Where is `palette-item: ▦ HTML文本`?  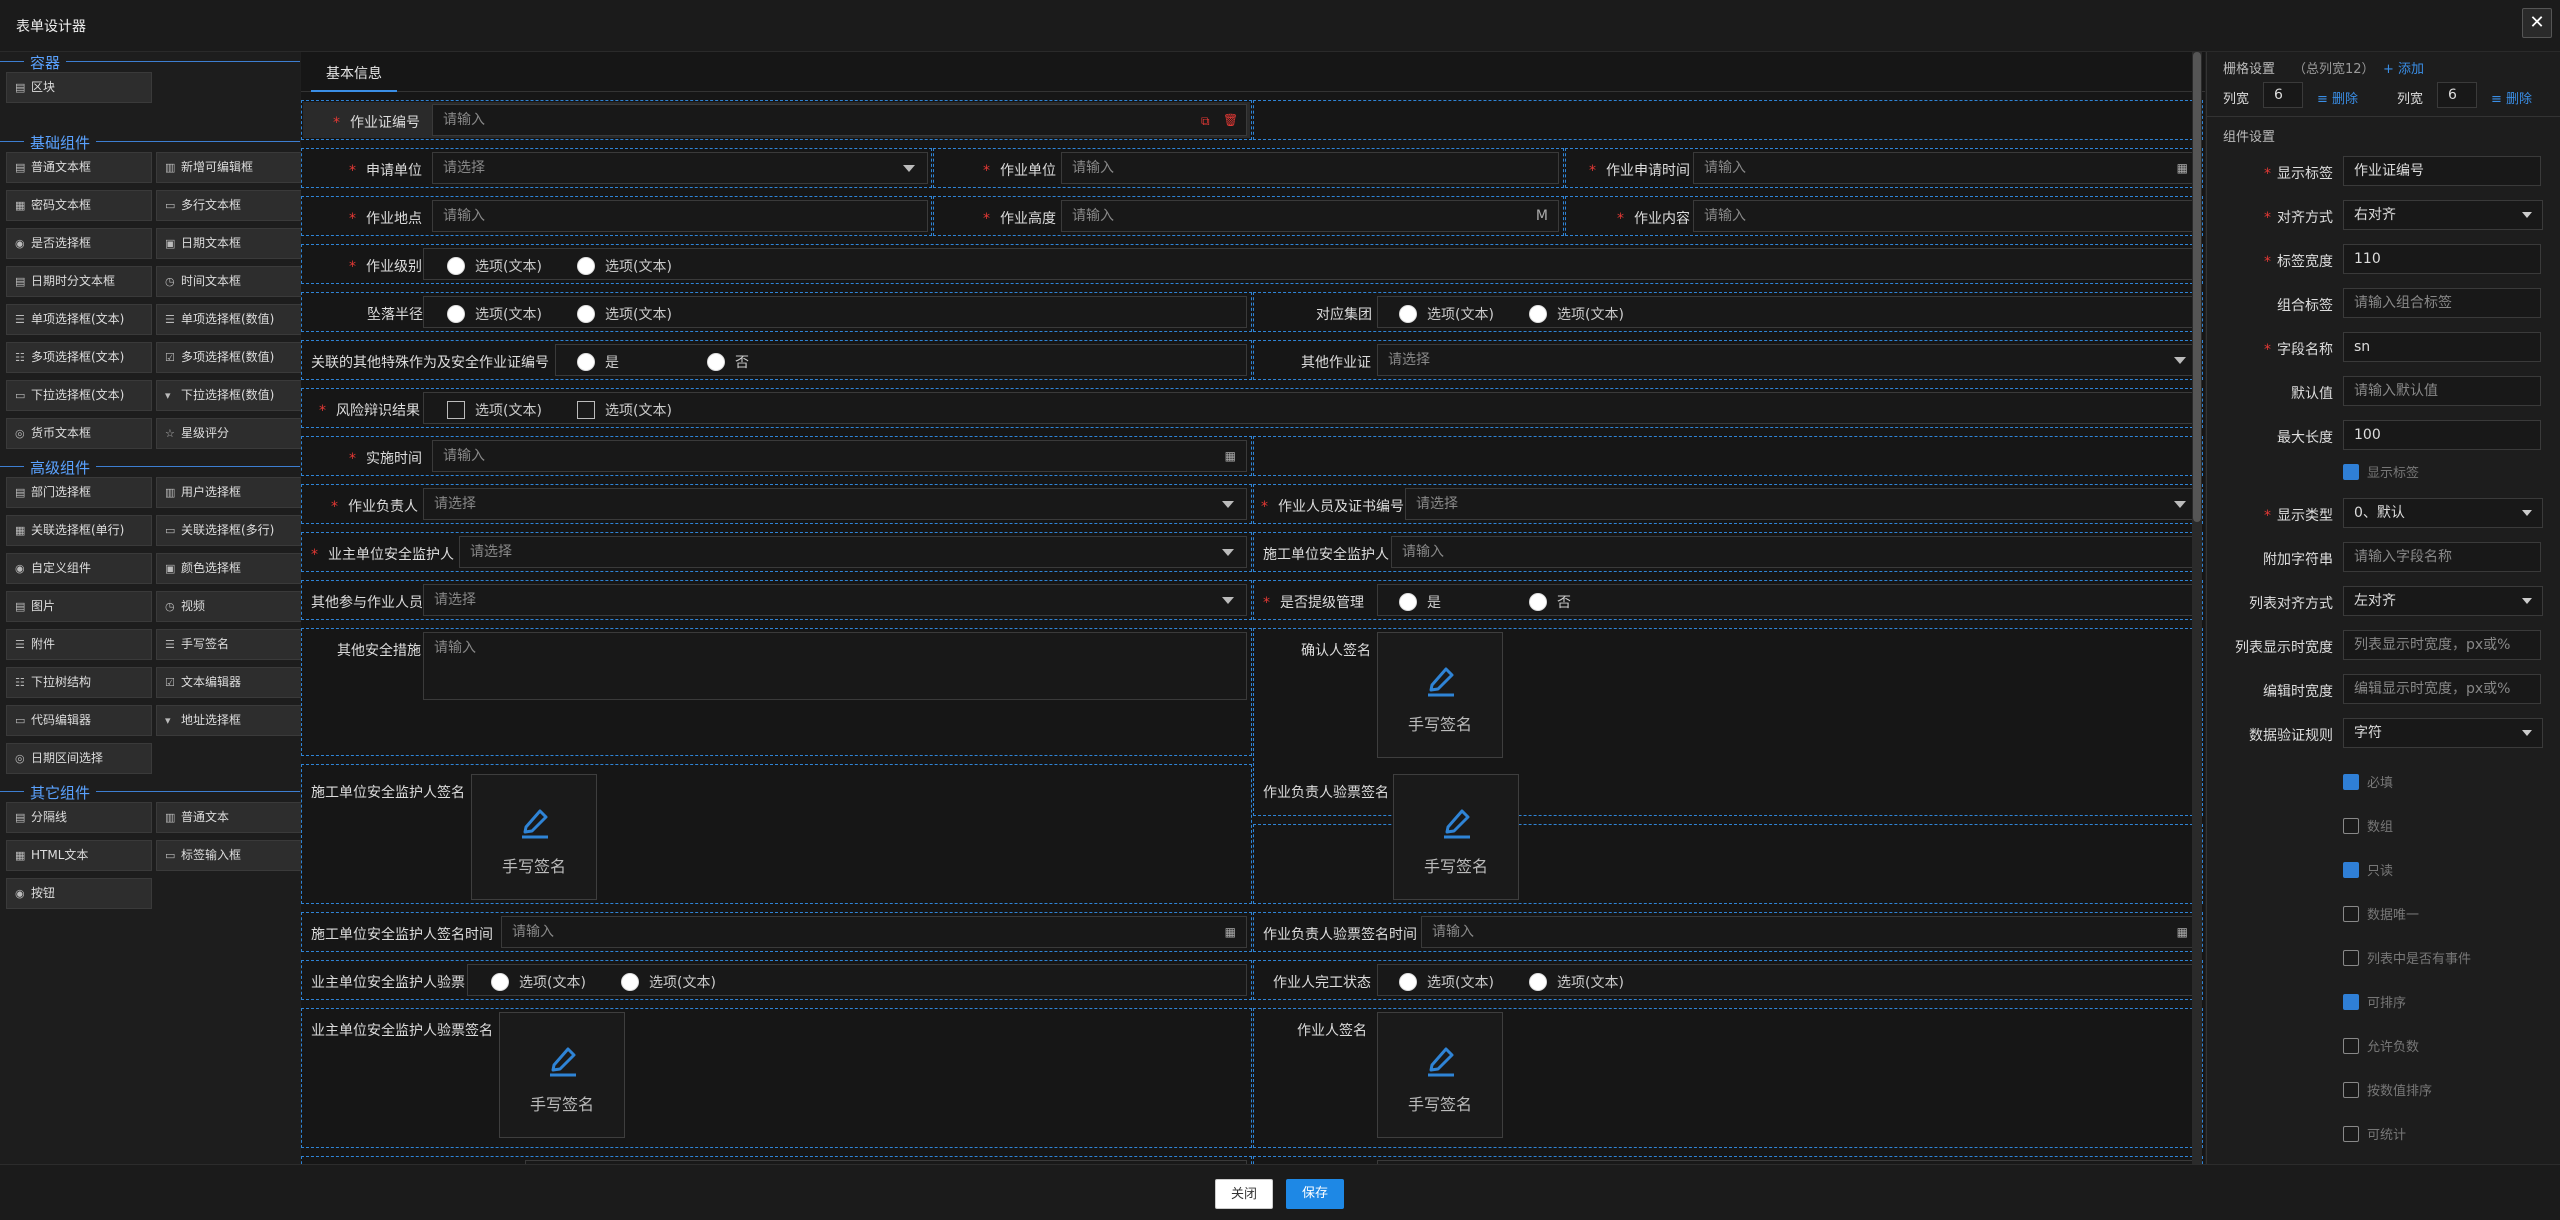 palette-item: ▦ HTML文本 is located at coordinates (79, 855).